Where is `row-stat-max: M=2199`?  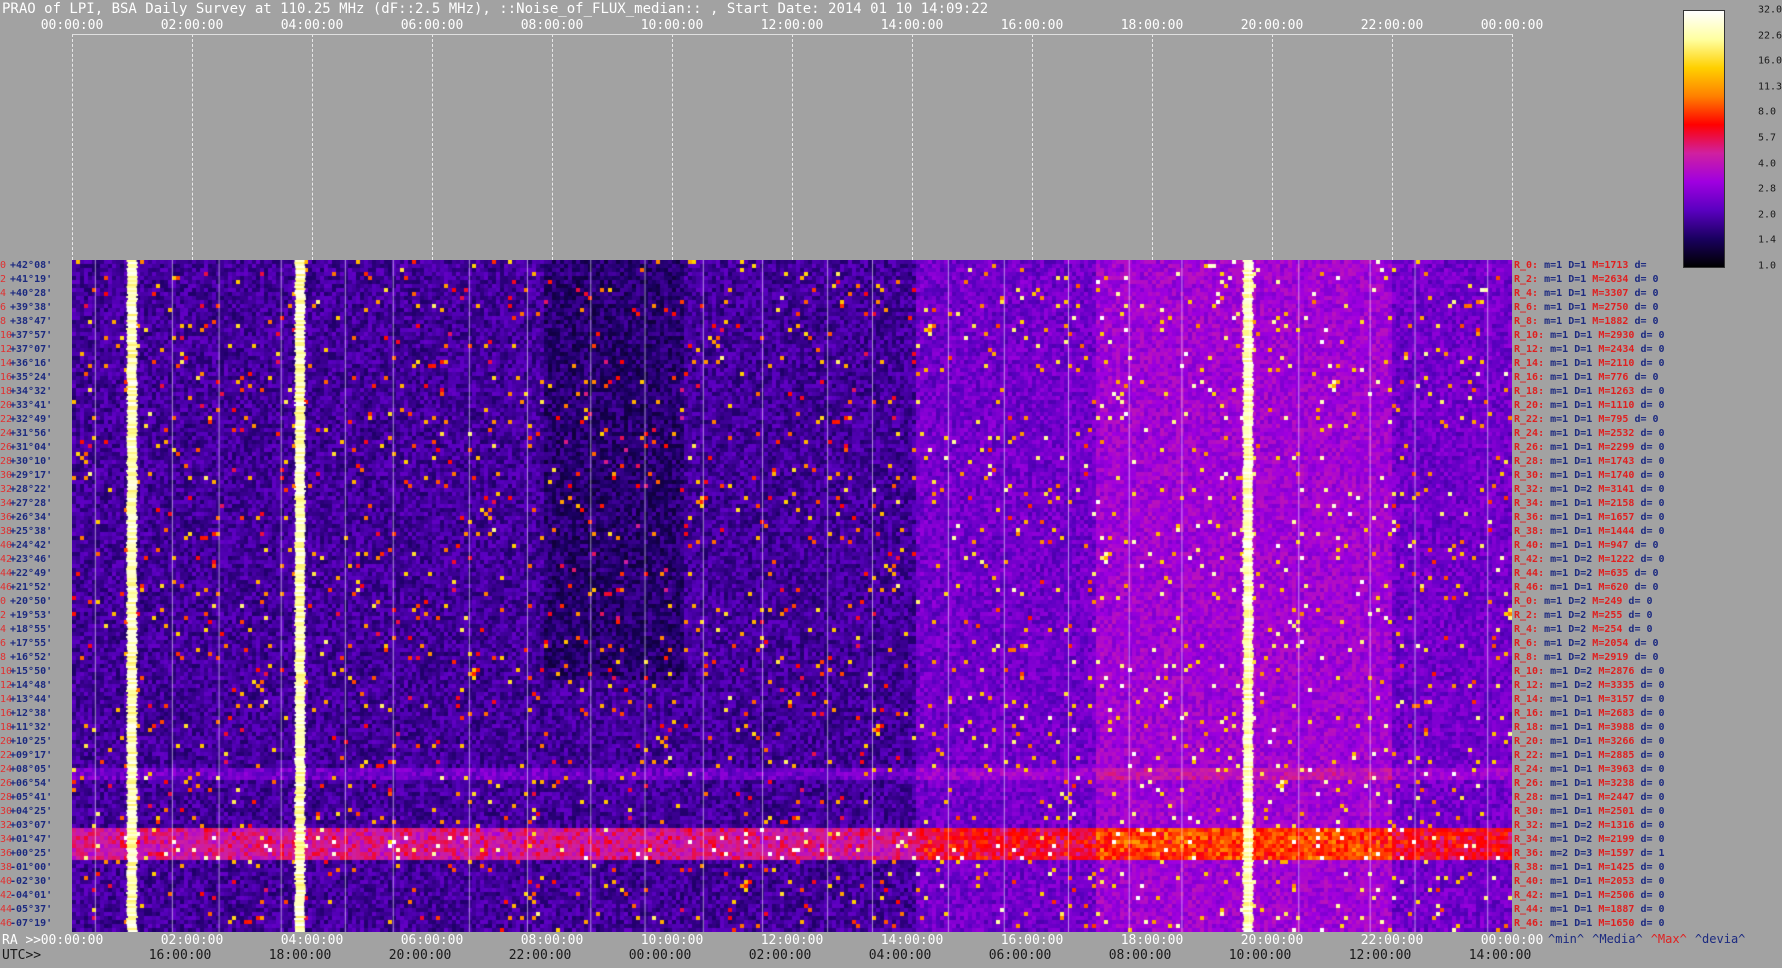
row-stat-max: M=2199 is located at coordinates (1613, 839).